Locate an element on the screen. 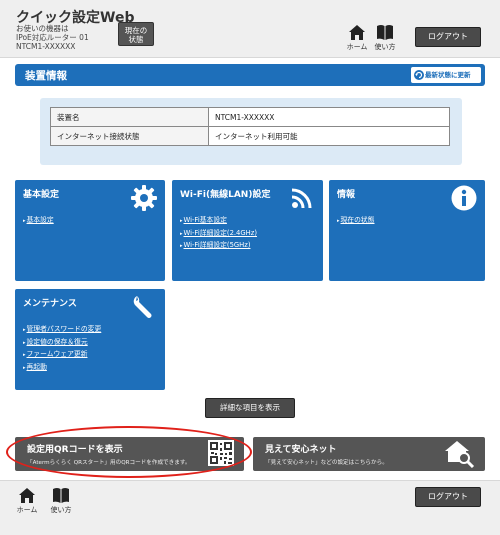 The image size is (500, 535). reboot-link: 再起動 is located at coordinates (62, 368).